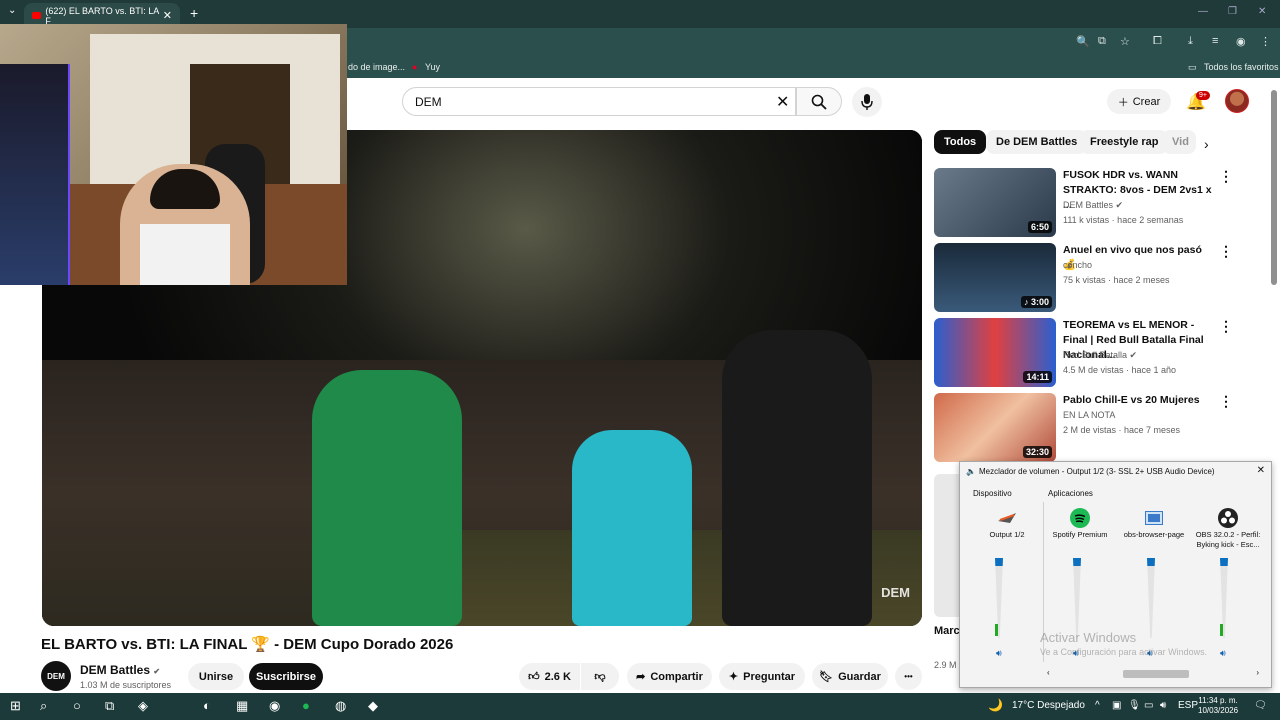  I want to click on copilot-icon: ◈, so click(143, 706).